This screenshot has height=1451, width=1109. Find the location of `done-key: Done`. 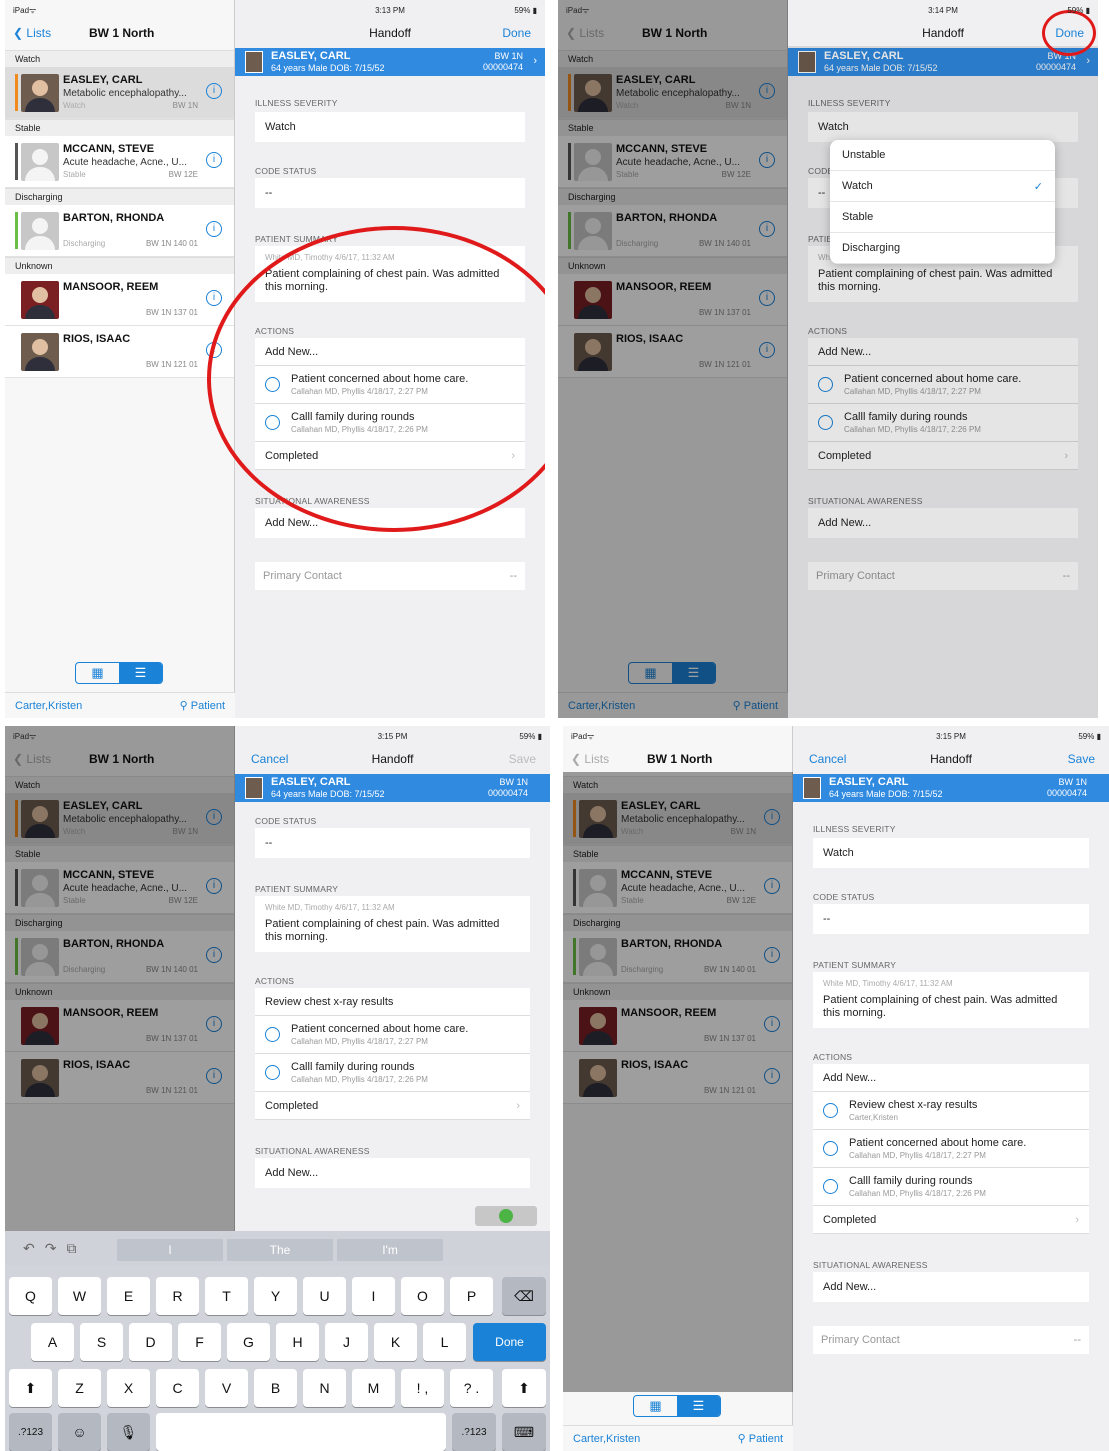

done-key: Done is located at coordinates (509, 1342).